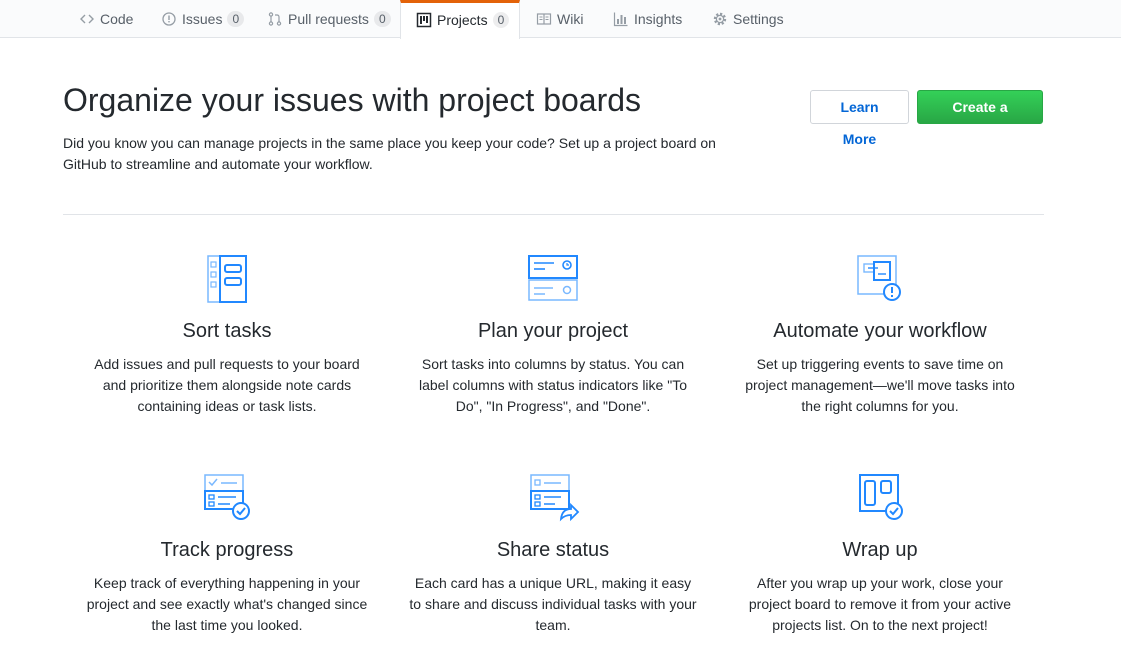 The image size is (1121, 647). I want to click on code-icon, so click(87, 19).